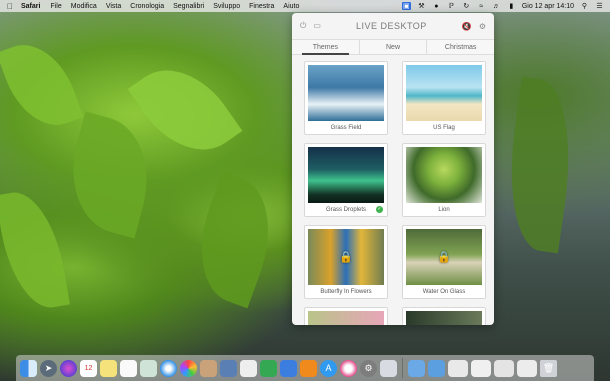 The width and height of the screenshot is (610, 381). What do you see at coordinates (481, 6) in the screenshot?
I see `wifi-icon: ≈` at bounding box center [481, 6].